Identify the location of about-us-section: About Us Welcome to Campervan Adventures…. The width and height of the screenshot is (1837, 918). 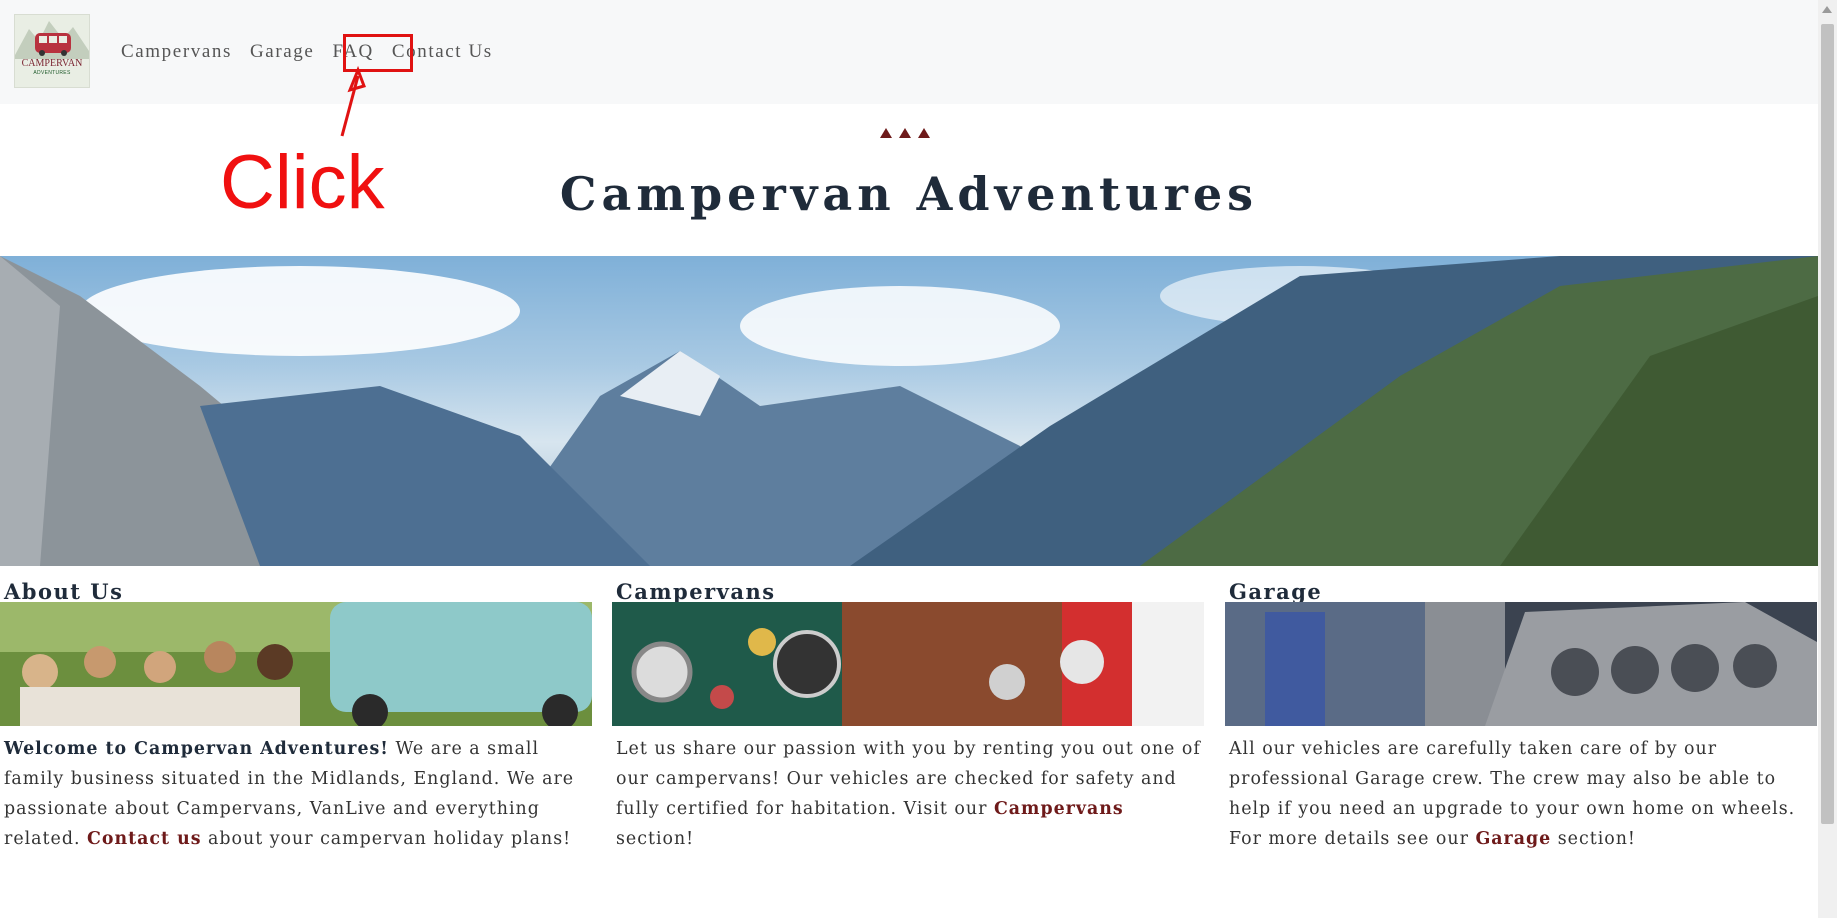
(296, 716).